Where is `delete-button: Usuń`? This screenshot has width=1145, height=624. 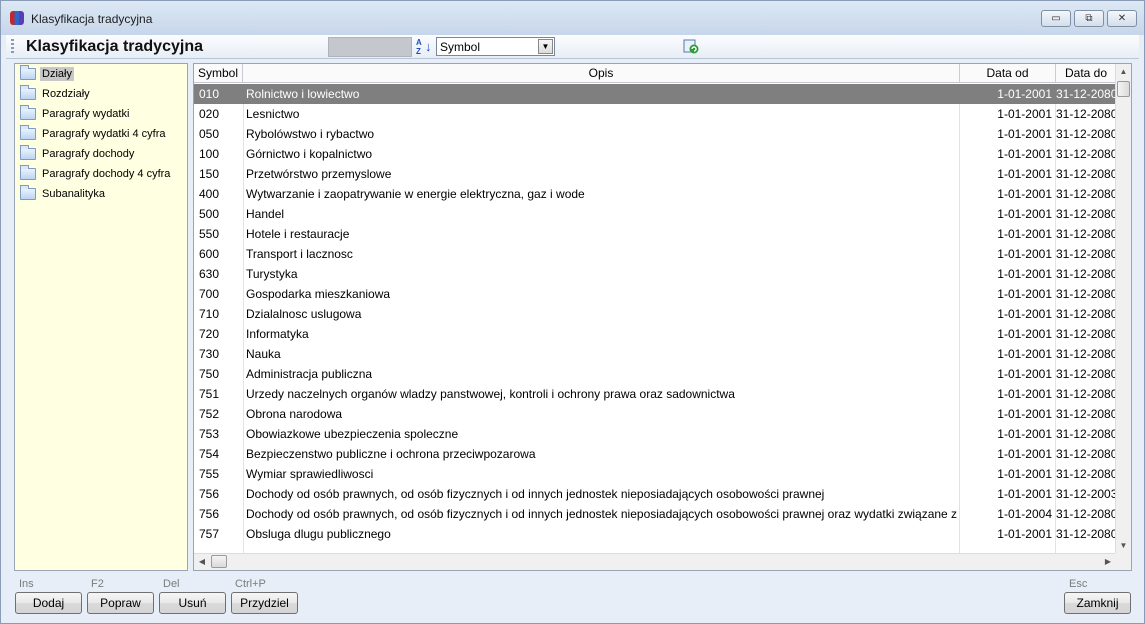
delete-button: Usuń is located at coordinates (192, 603).